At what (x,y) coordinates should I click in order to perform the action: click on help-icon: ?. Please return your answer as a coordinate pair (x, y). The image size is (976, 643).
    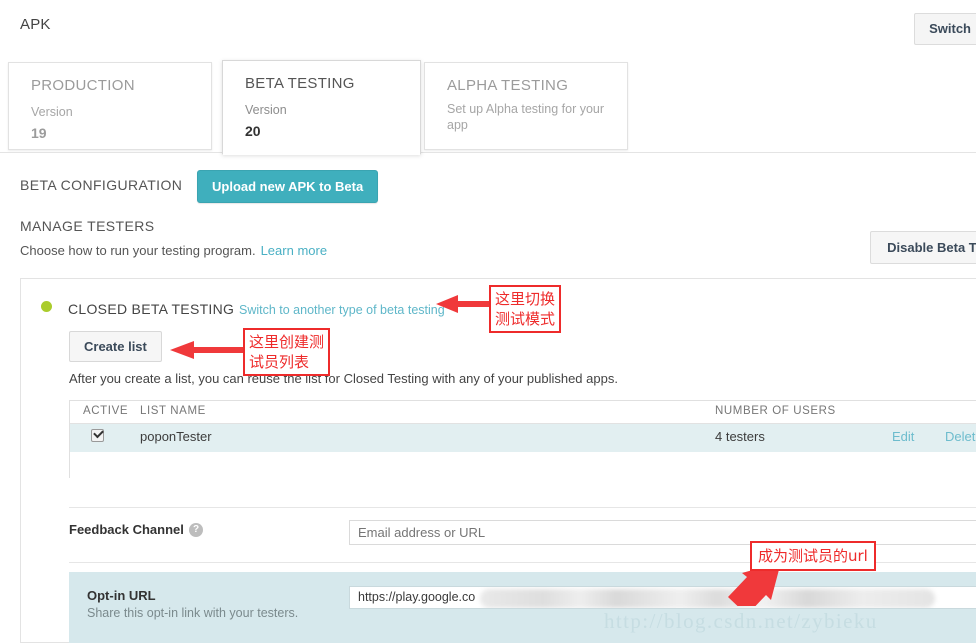
    Looking at the image, I should click on (196, 530).